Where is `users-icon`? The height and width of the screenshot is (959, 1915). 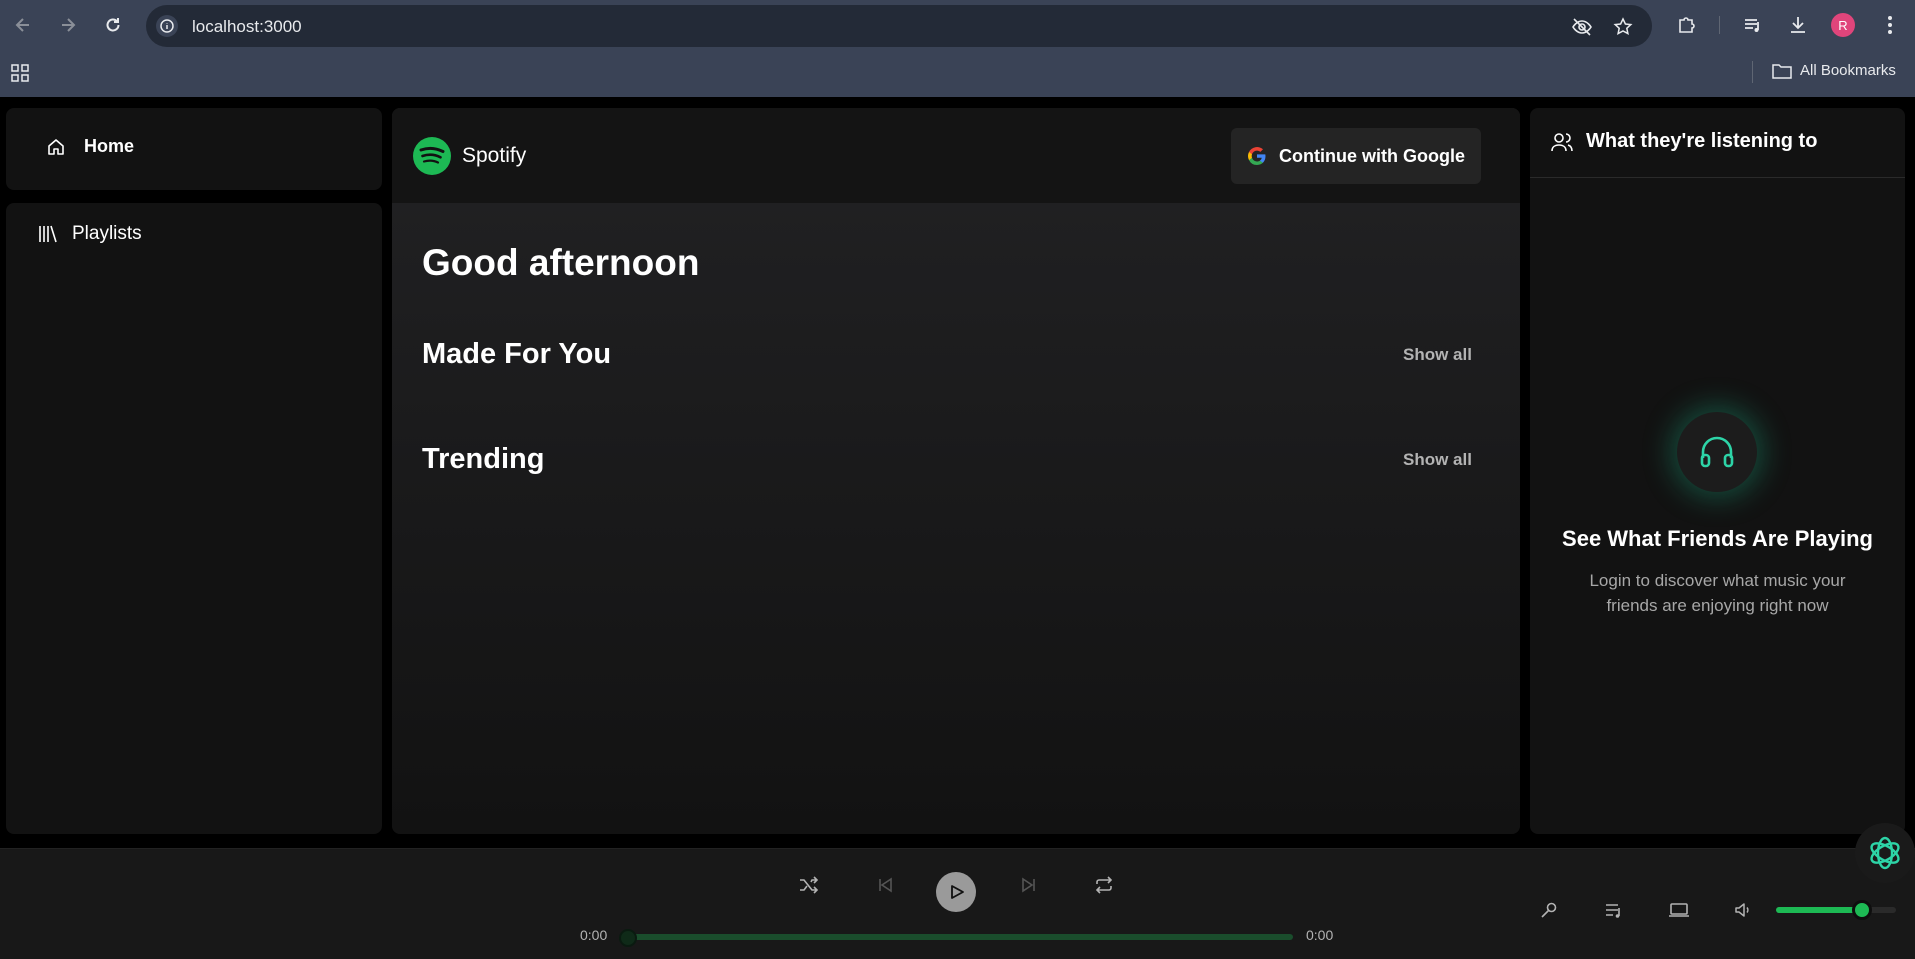
users-icon is located at coordinates (1562, 141).